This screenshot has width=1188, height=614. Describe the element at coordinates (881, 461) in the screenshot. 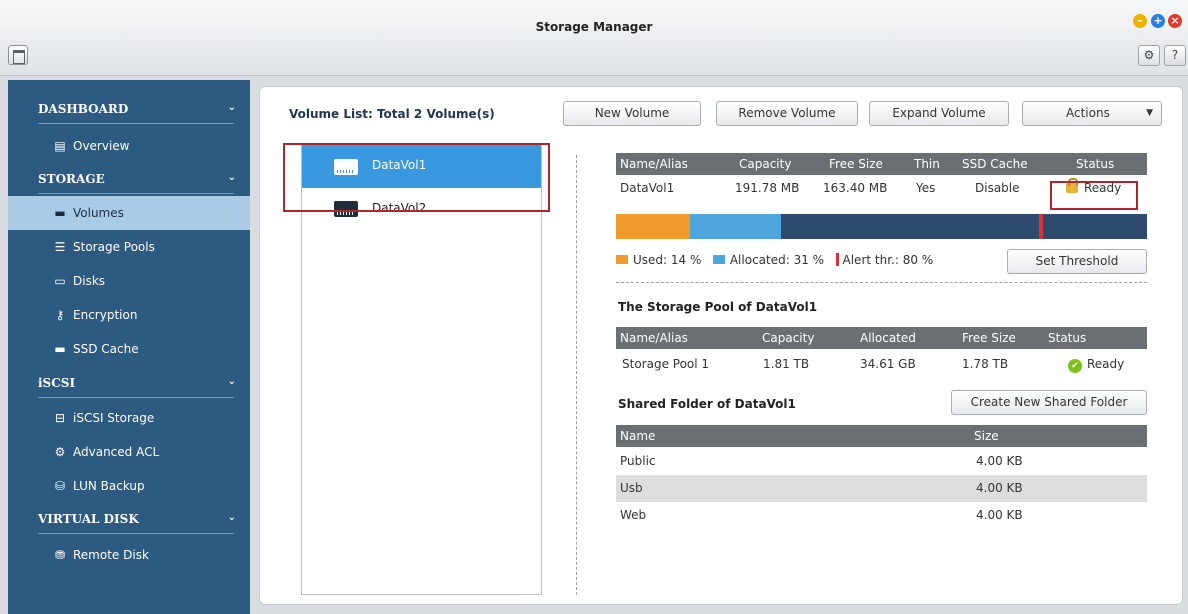

I see `shared-table-row: Public 4.00 KB` at that location.